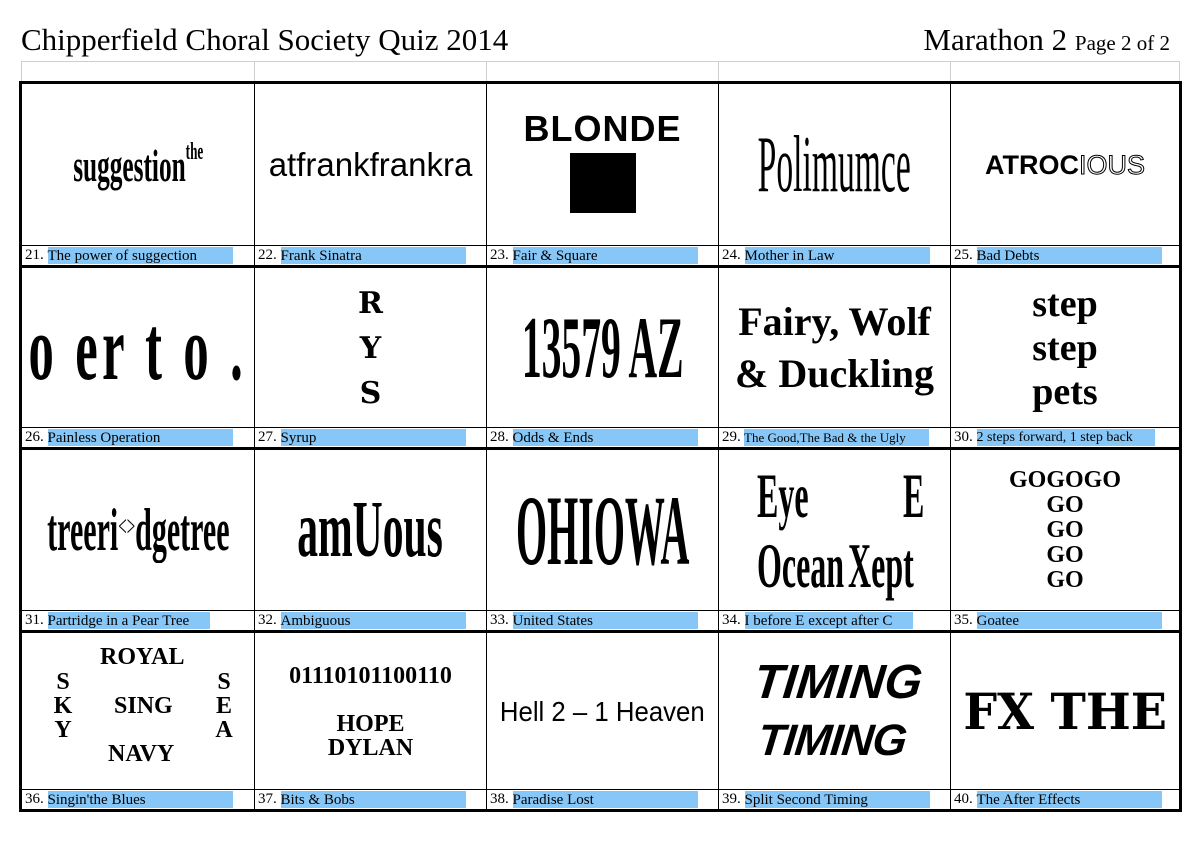 The height and width of the screenshot is (848, 1200). What do you see at coordinates (370, 303) in the screenshot?
I see `clue-27-line: R` at bounding box center [370, 303].